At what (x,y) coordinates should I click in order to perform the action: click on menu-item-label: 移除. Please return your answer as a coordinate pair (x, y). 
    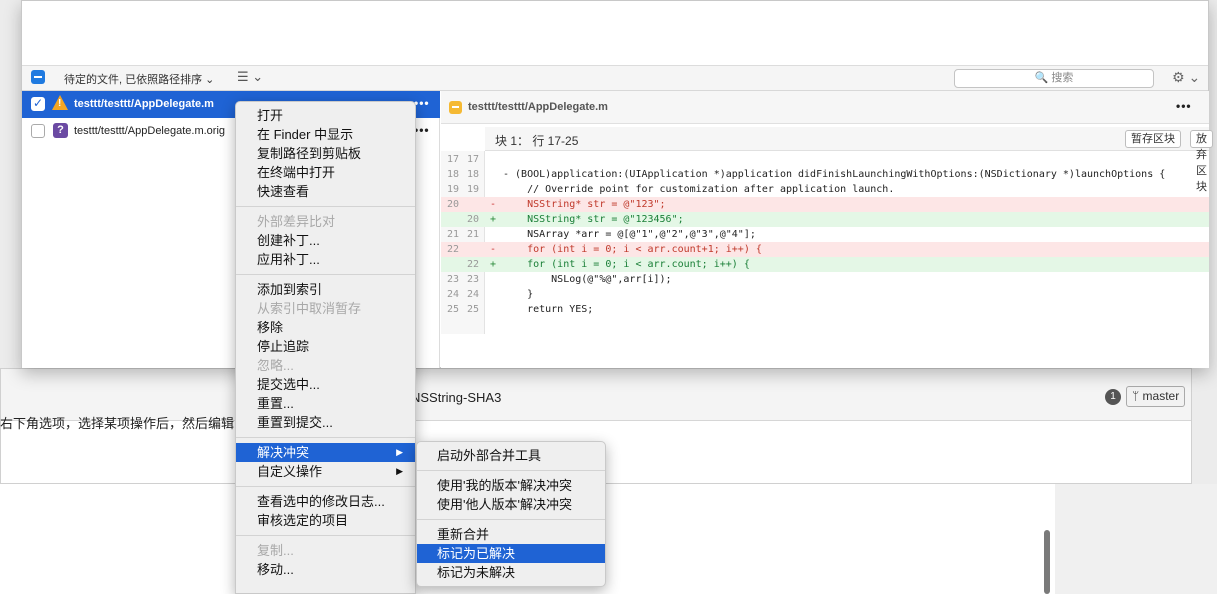
    Looking at the image, I should click on (270, 327).